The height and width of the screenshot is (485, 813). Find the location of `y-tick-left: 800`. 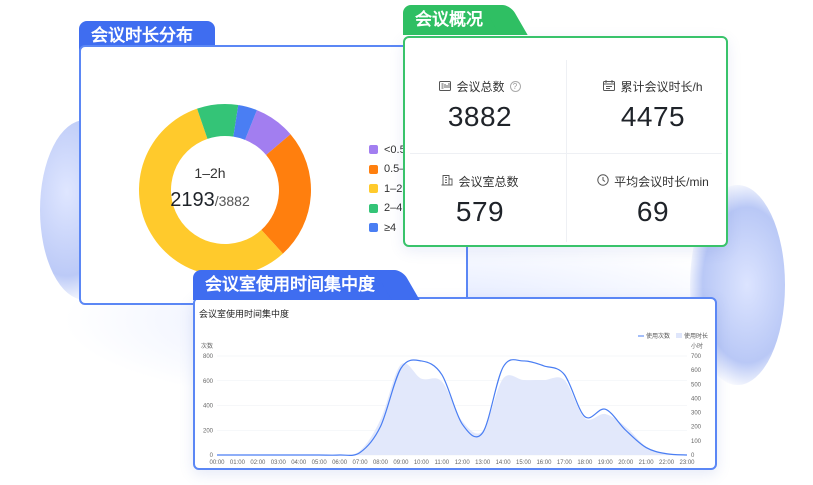

y-tick-left: 800 is located at coordinates (208, 357).